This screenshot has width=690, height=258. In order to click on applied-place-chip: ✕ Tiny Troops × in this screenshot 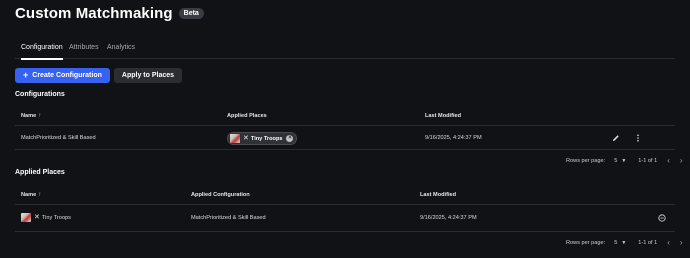, I will do `click(262, 138)`.